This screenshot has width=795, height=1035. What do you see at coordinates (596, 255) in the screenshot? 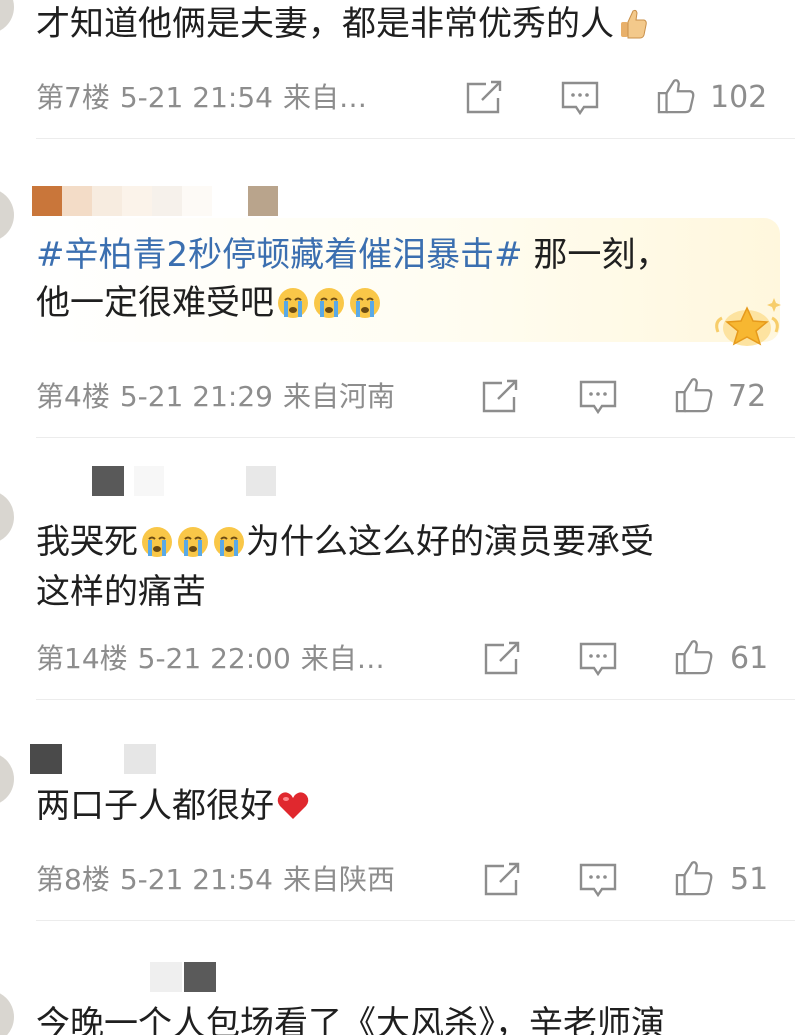
I see `comment-body: 那一刻，` at bounding box center [596, 255].